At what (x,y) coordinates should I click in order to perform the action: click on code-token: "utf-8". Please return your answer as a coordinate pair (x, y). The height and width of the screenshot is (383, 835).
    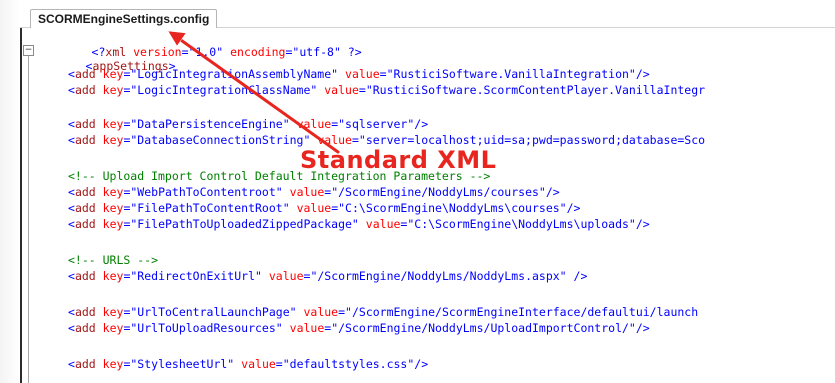
    Looking at the image, I should click on (316, 52).